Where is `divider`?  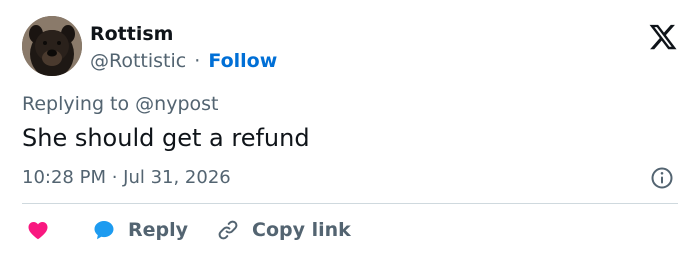
divider is located at coordinates (350, 203).